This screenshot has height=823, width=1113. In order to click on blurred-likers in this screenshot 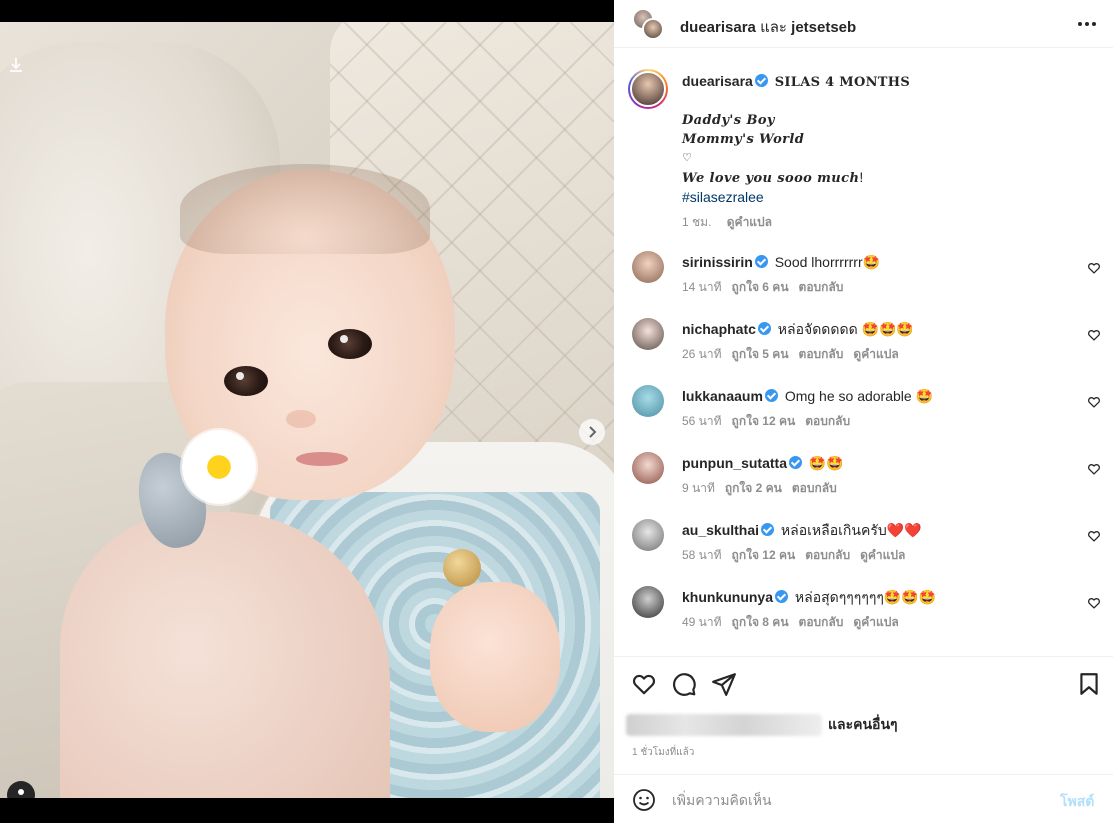, I will do `click(724, 725)`.